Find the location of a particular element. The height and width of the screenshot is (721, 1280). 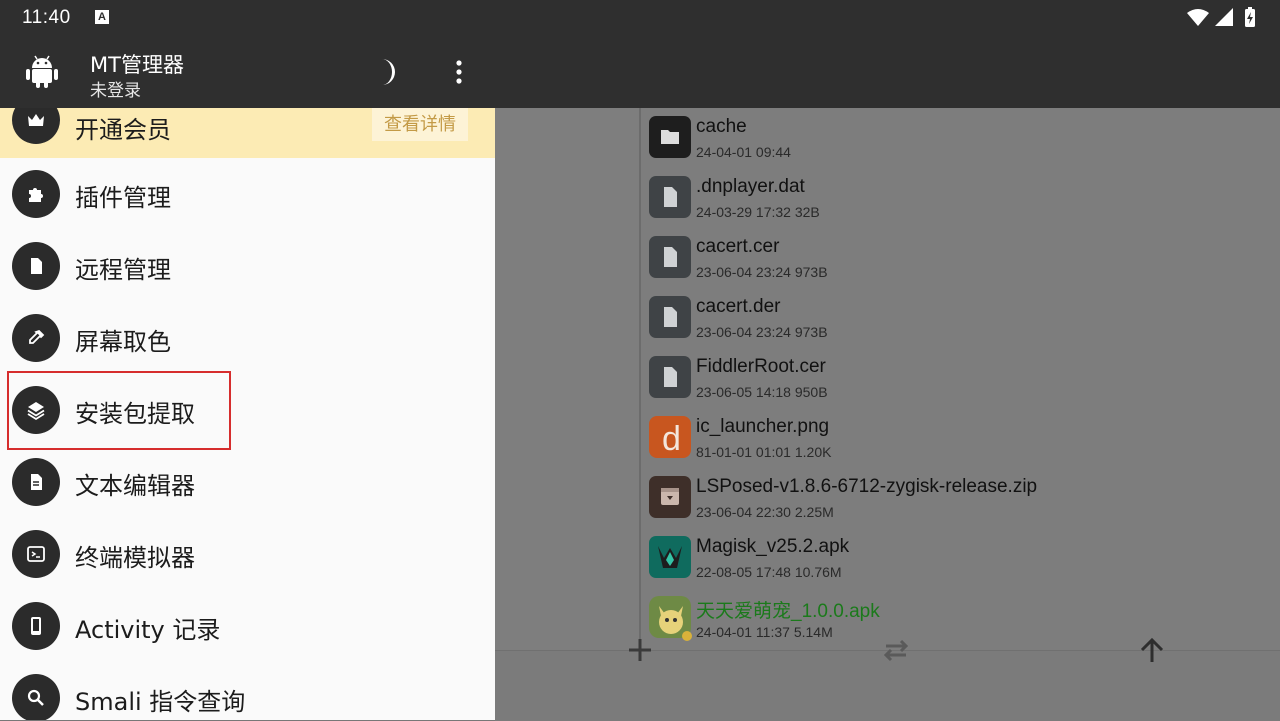

search-icon is located at coordinates (35, 697).